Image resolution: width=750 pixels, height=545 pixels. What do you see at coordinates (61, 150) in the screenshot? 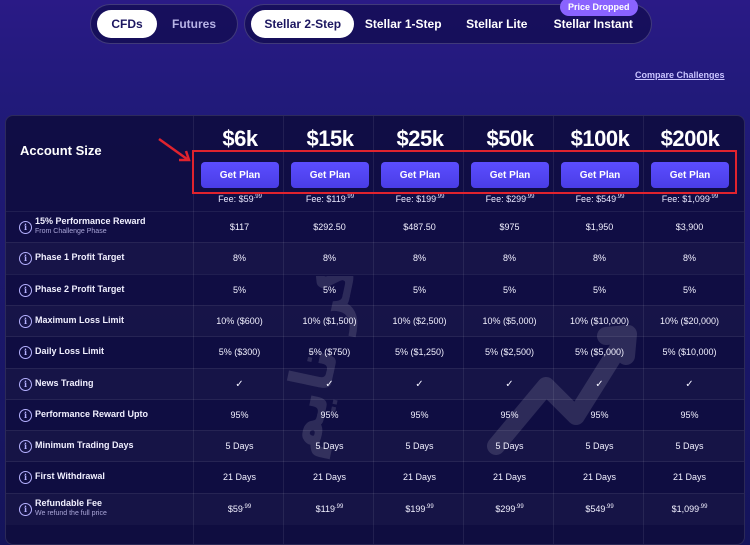
I see `account-size-header: Account Size` at bounding box center [61, 150].